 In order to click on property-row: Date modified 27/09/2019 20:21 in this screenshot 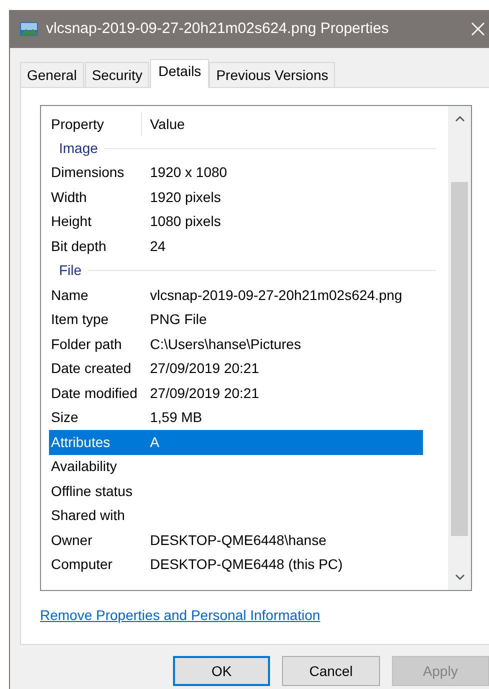, I will do `click(236, 393)`.